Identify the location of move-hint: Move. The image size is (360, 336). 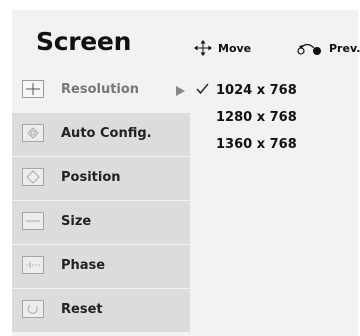
(222, 48).